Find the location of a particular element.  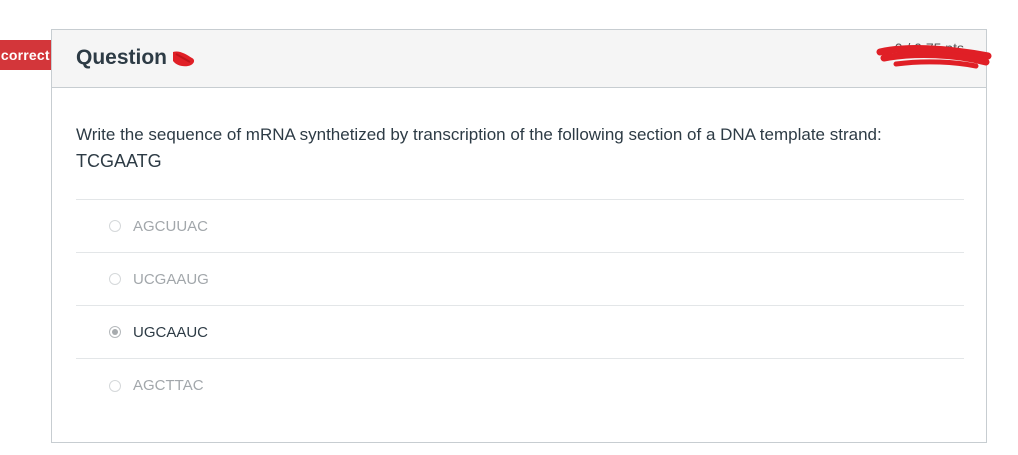

answer-option: AGCUUAC is located at coordinates (520, 226).